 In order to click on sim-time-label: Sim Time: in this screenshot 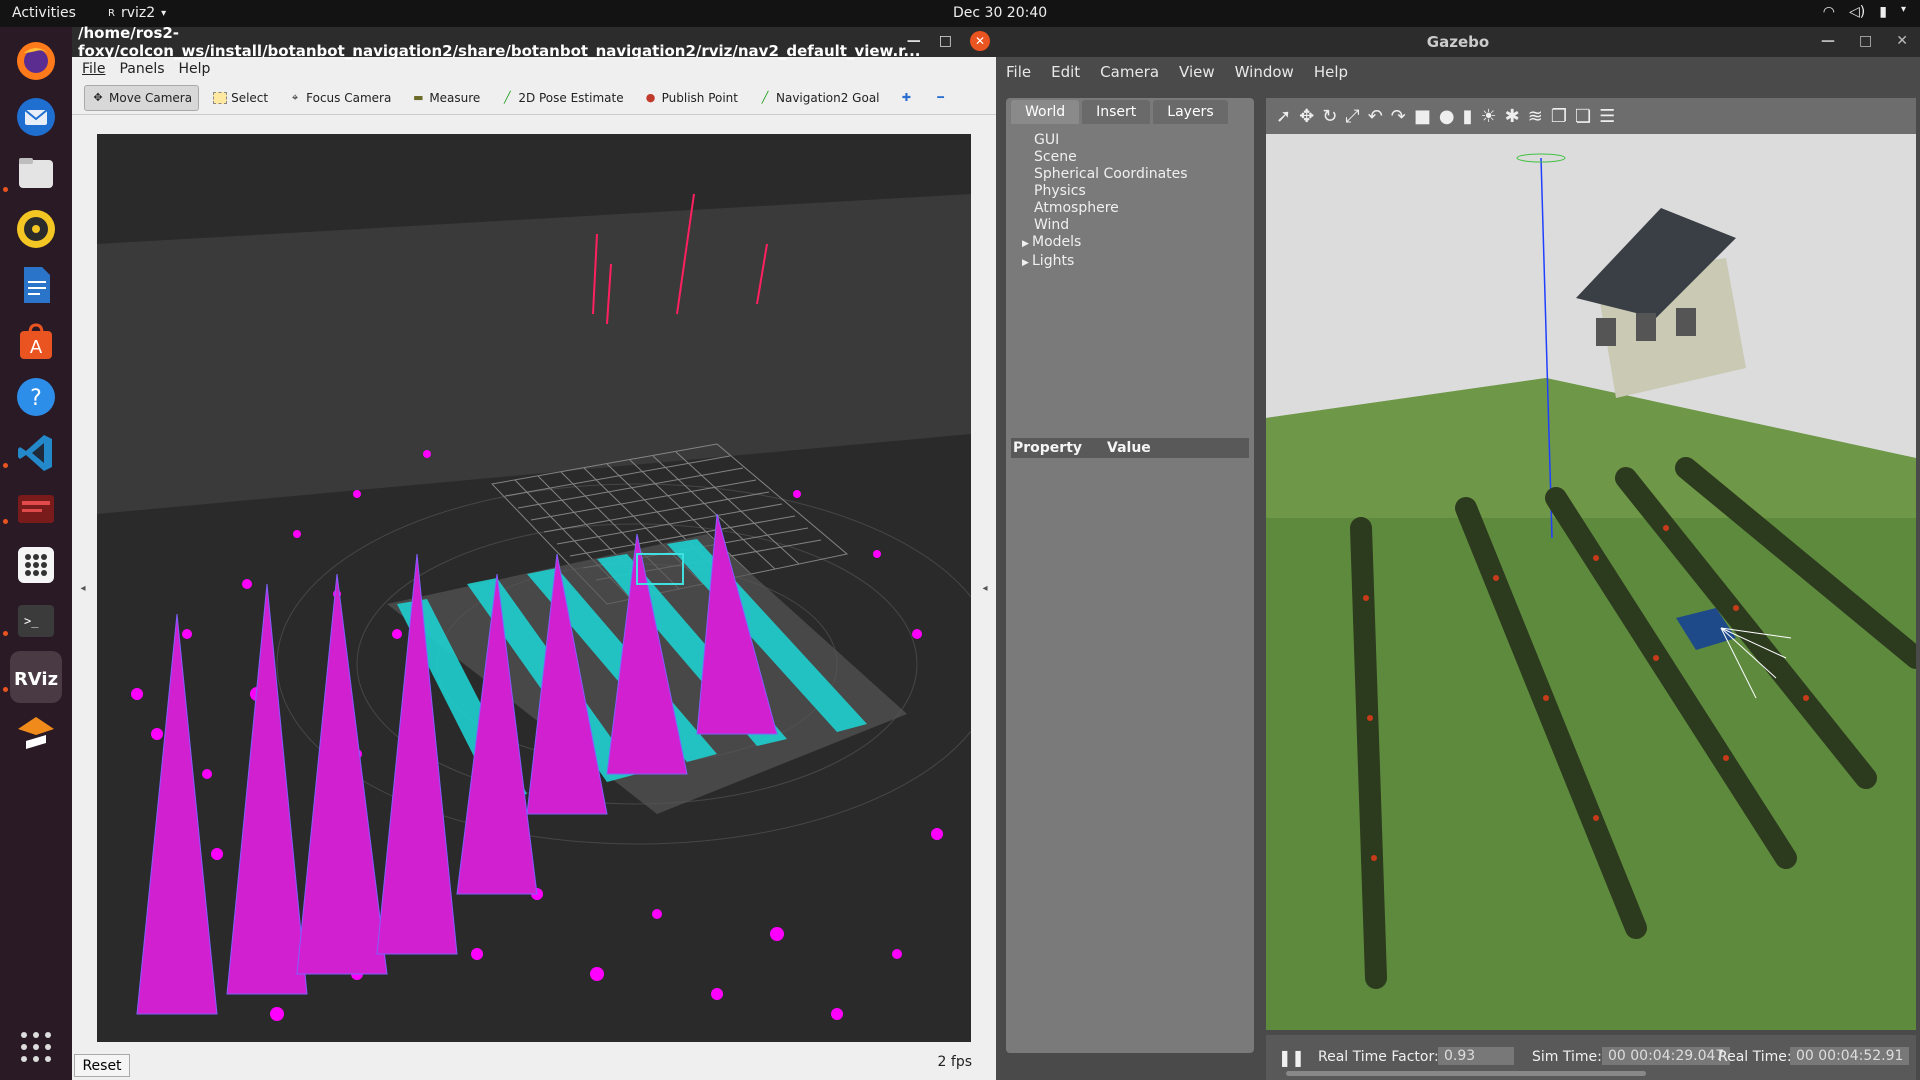, I will do `click(1567, 1057)`.